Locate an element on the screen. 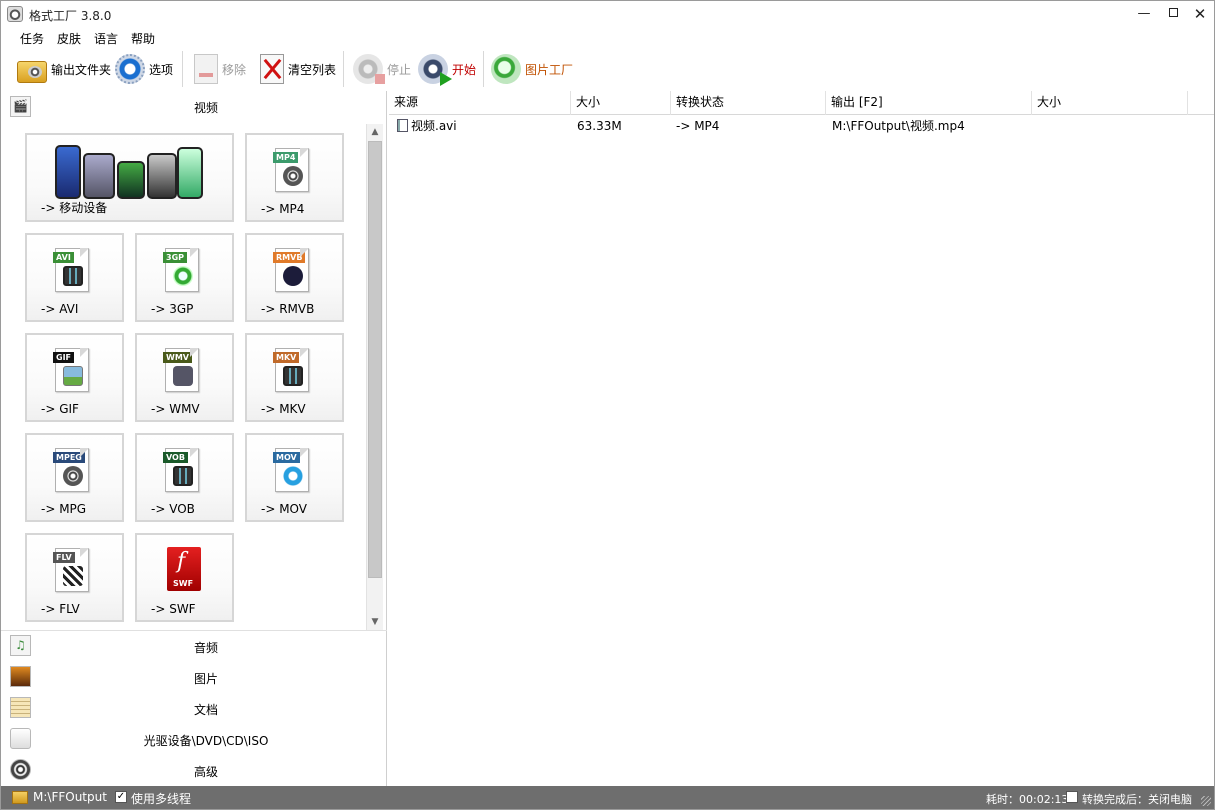  video-file-icon is located at coordinates (402, 125).